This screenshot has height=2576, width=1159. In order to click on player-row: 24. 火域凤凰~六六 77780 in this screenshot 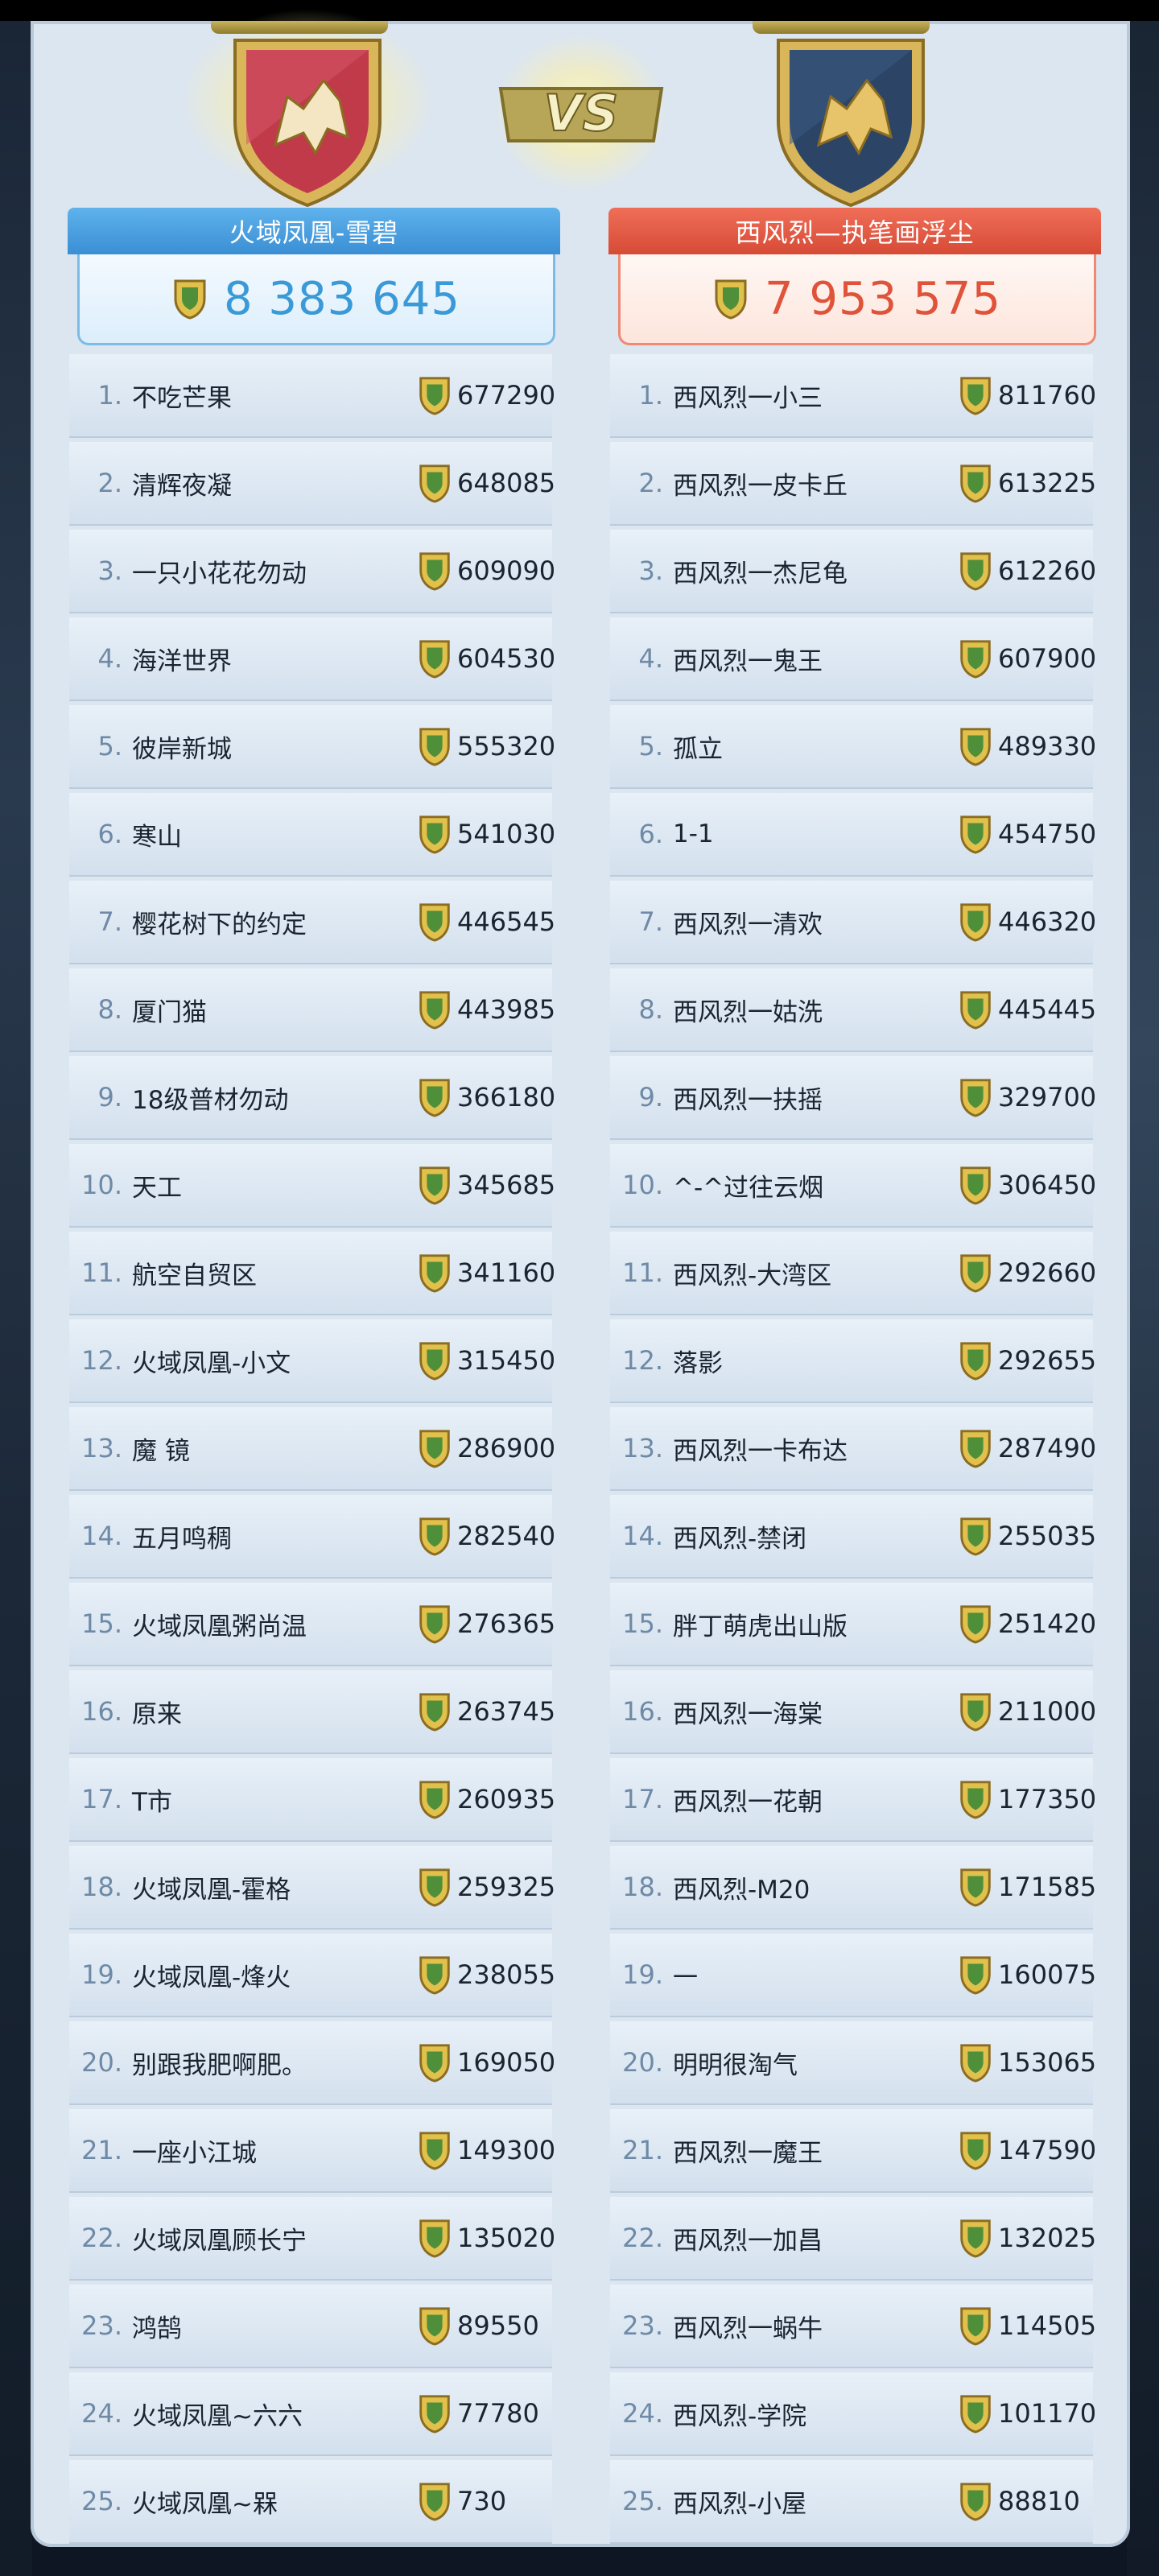, I will do `click(310, 2414)`.